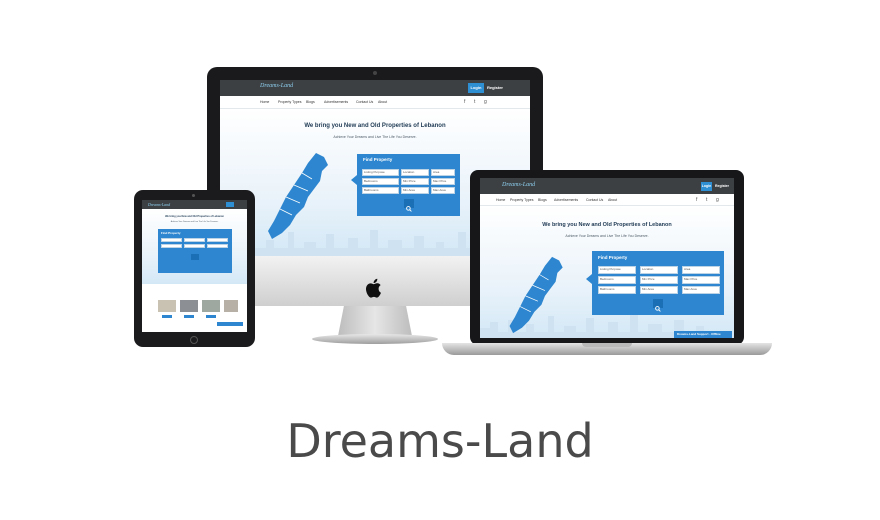 This screenshot has height=520, width=880. I want to click on max-price-select, so click(217, 246).